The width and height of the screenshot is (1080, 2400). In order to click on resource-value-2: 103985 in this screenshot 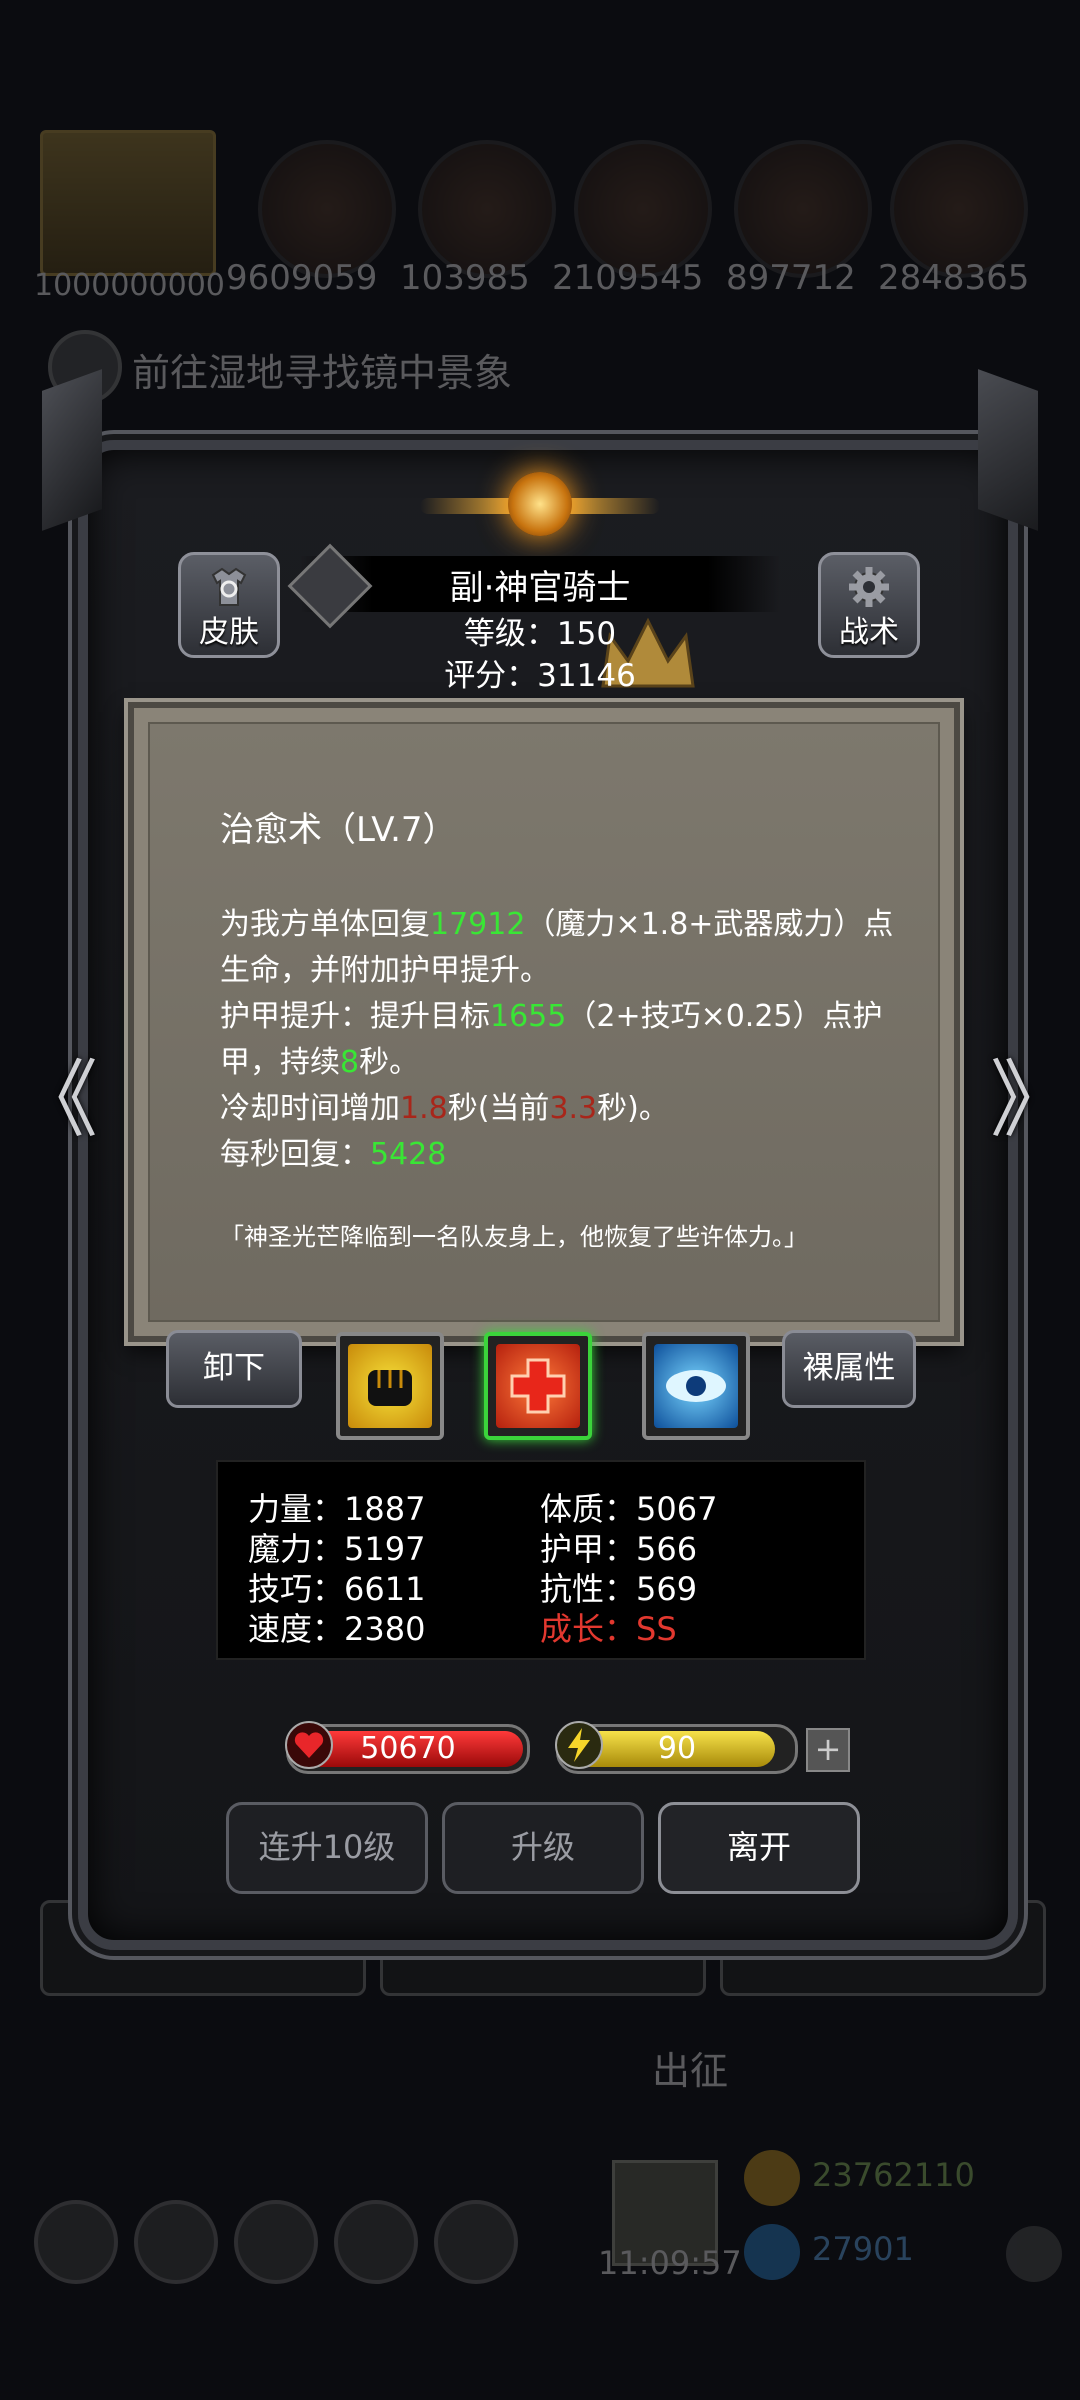, I will do `click(465, 278)`.